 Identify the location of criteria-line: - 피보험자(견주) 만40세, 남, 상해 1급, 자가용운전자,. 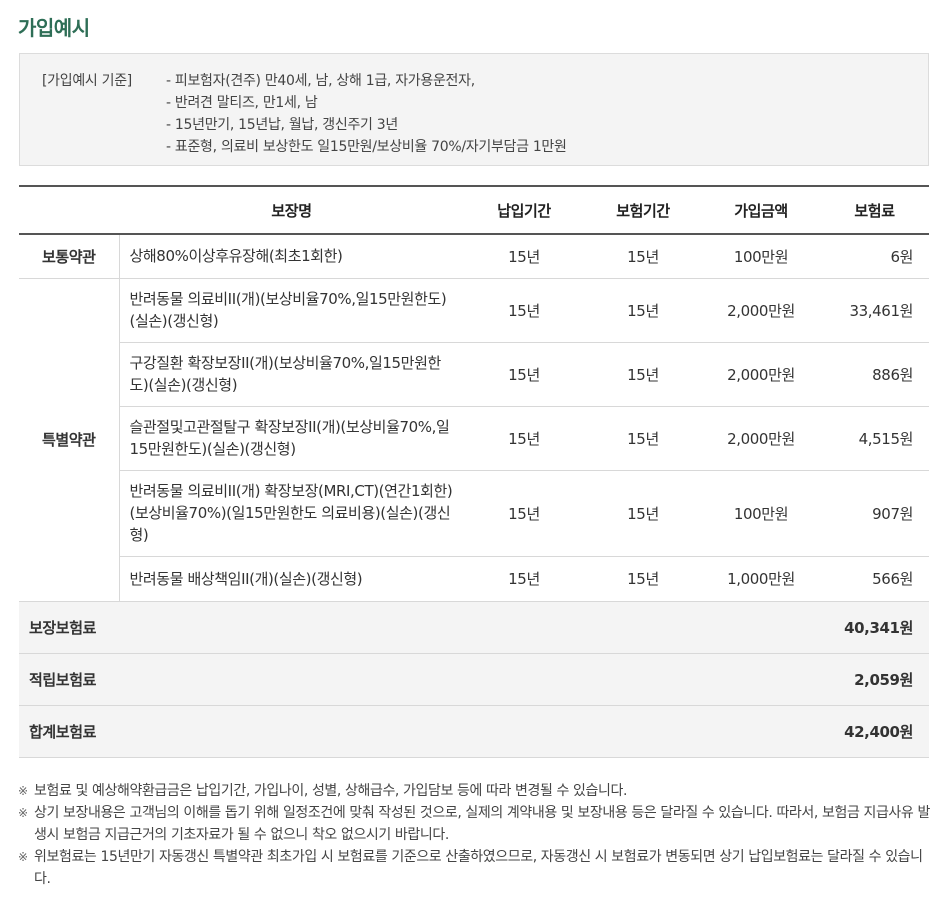
(320, 81).